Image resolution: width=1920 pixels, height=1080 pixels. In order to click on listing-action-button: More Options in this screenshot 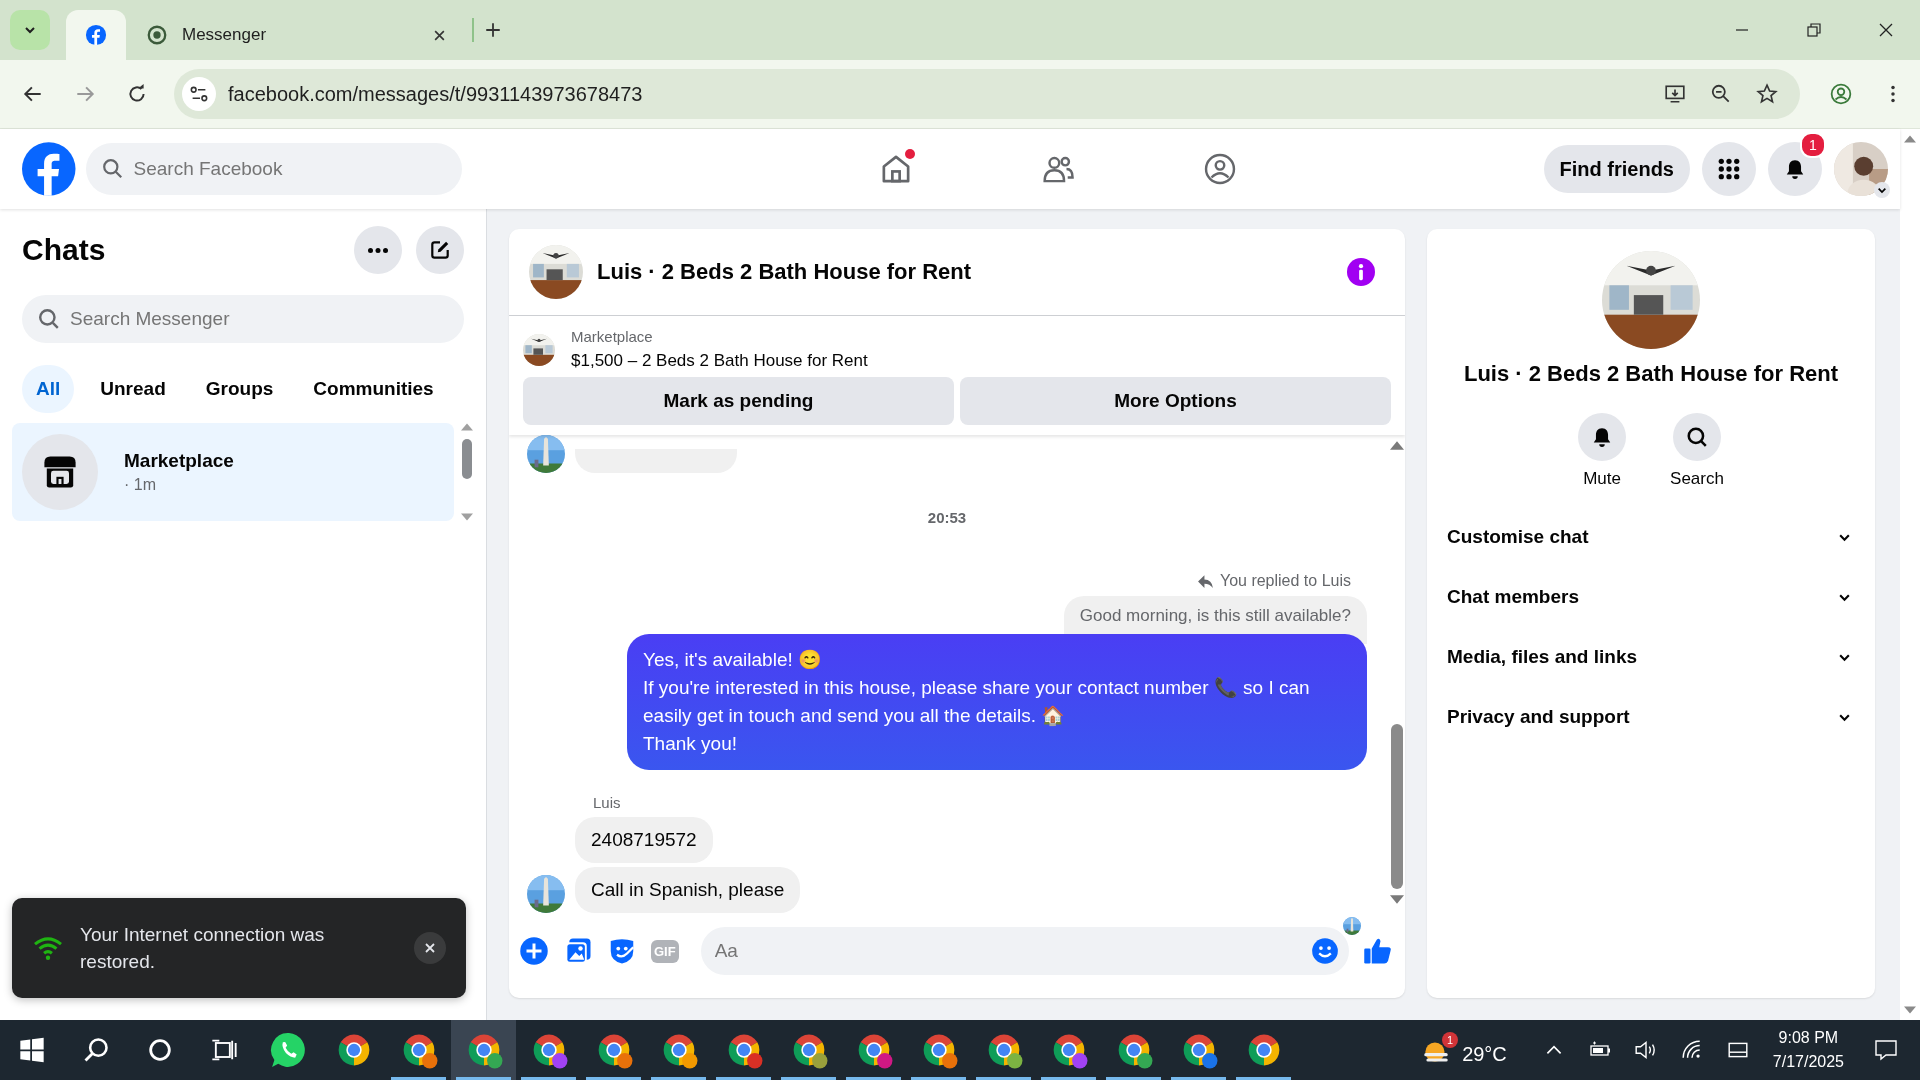, I will do `click(1175, 401)`.